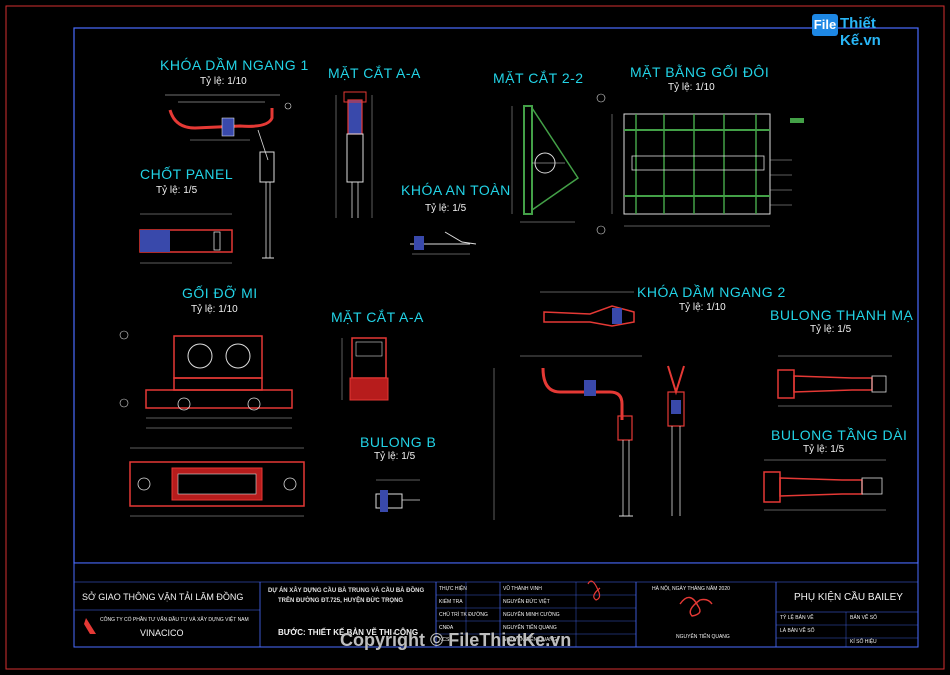  I want to click on tb-agency: SỞ GIAO THÔNG VẬN TẢI LÂM ĐỒNG, so click(163, 597).